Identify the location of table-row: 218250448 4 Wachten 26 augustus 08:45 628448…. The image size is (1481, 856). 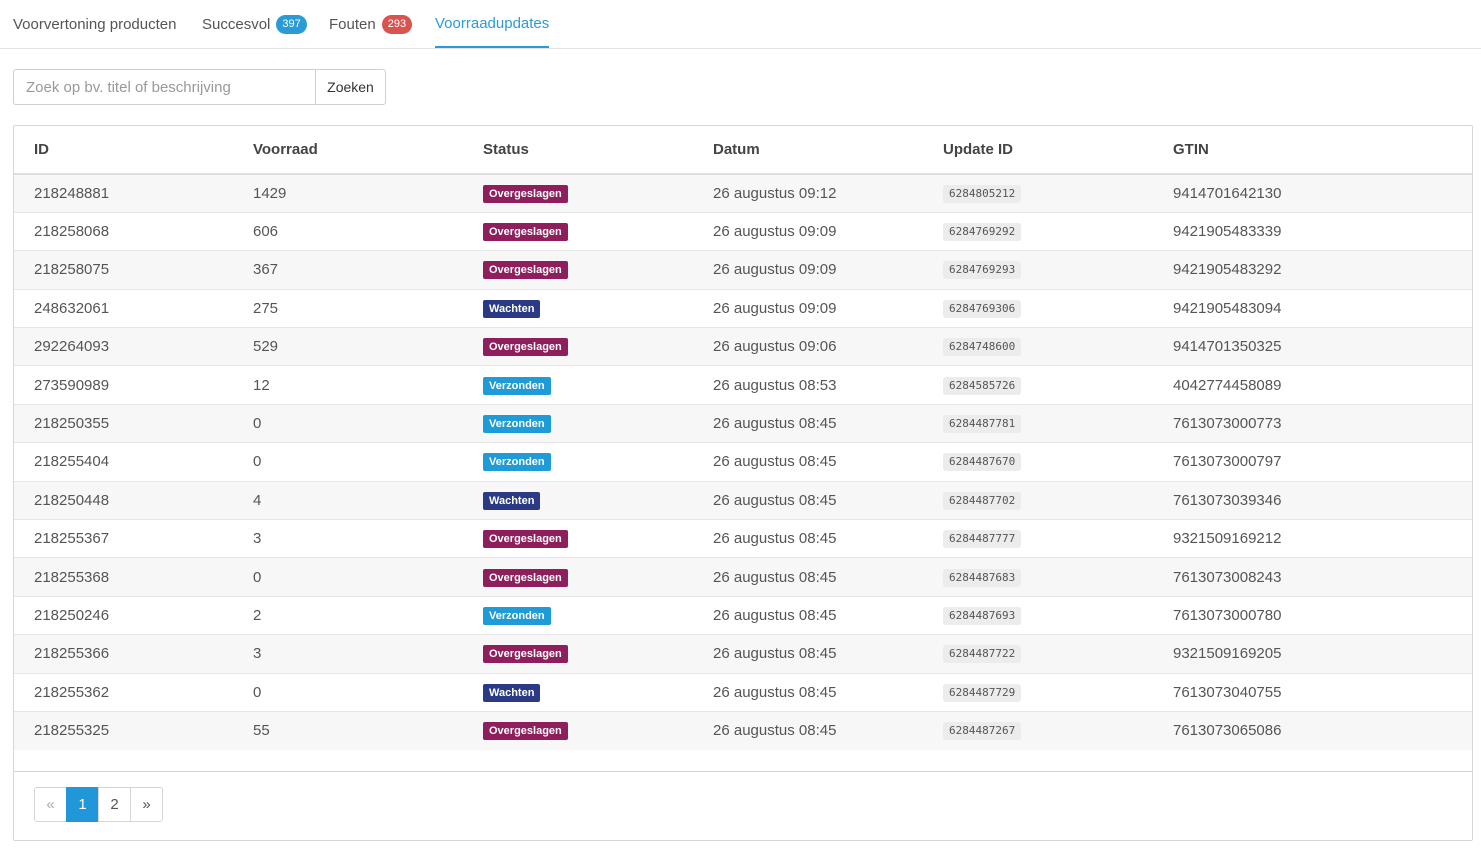
(743, 500).